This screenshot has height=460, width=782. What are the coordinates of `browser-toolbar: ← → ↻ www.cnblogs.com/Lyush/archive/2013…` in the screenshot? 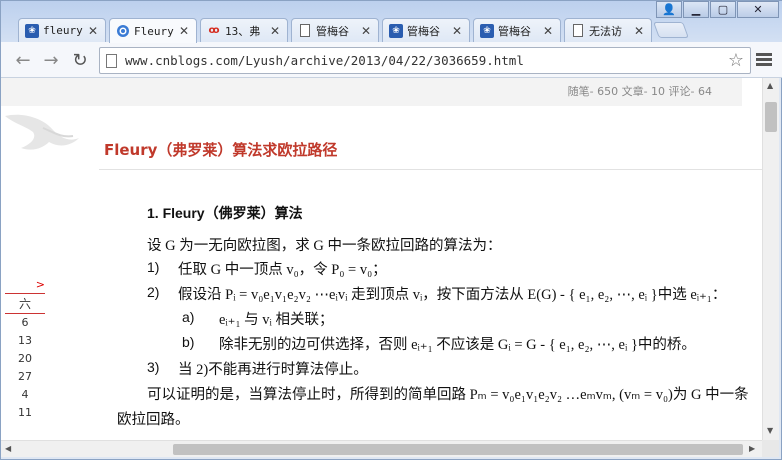 It's located at (391, 60).